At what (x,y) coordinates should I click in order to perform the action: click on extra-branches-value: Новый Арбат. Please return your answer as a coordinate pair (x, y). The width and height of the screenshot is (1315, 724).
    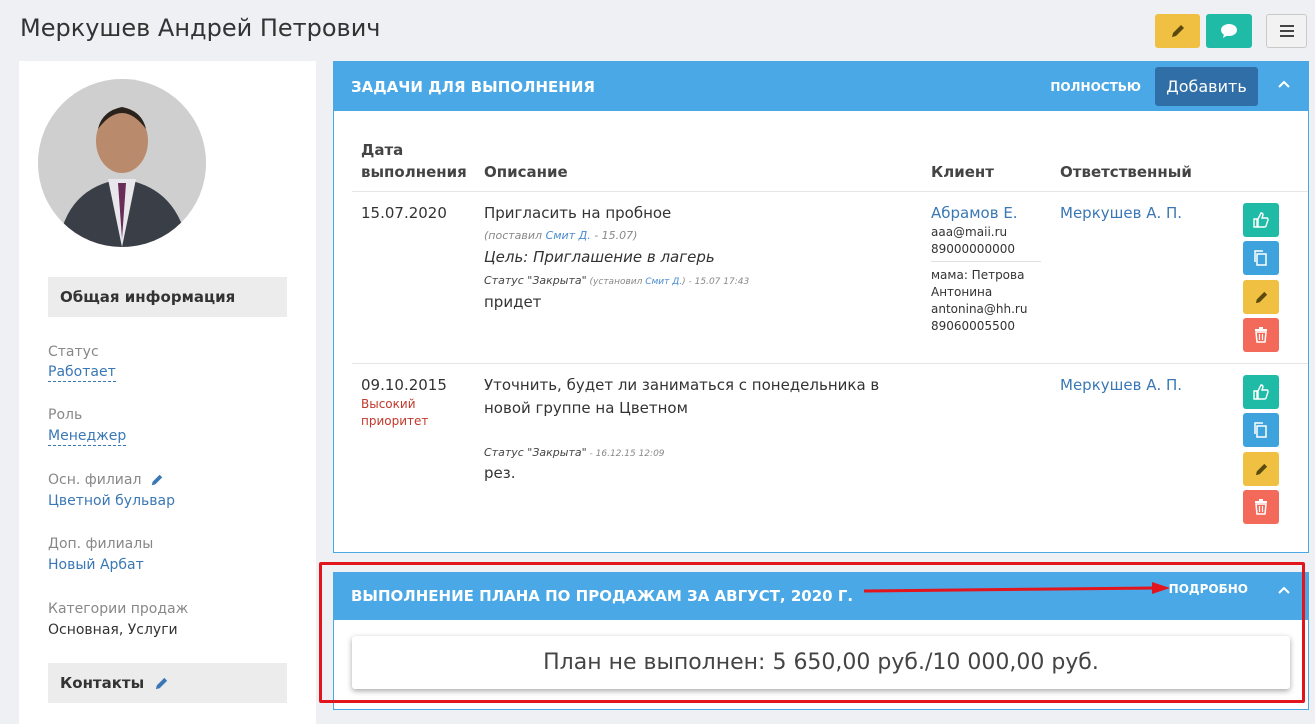
    Looking at the image, I should click on (96, 565).